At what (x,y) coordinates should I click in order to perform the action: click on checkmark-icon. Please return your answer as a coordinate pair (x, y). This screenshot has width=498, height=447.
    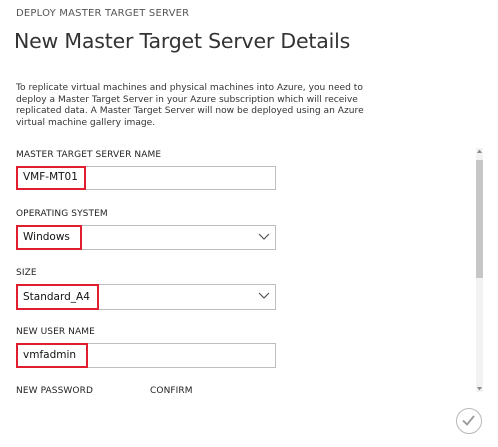
    Looking at the image, I should click on (468, 420).